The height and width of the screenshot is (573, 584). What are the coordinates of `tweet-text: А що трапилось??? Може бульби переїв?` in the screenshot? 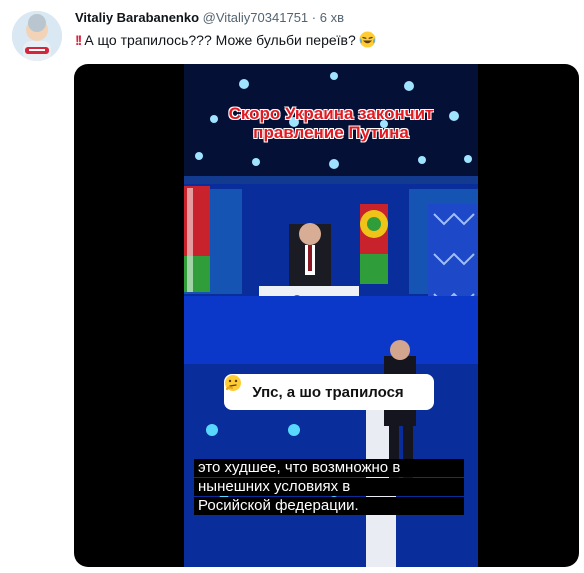 It's located at (220, 40).